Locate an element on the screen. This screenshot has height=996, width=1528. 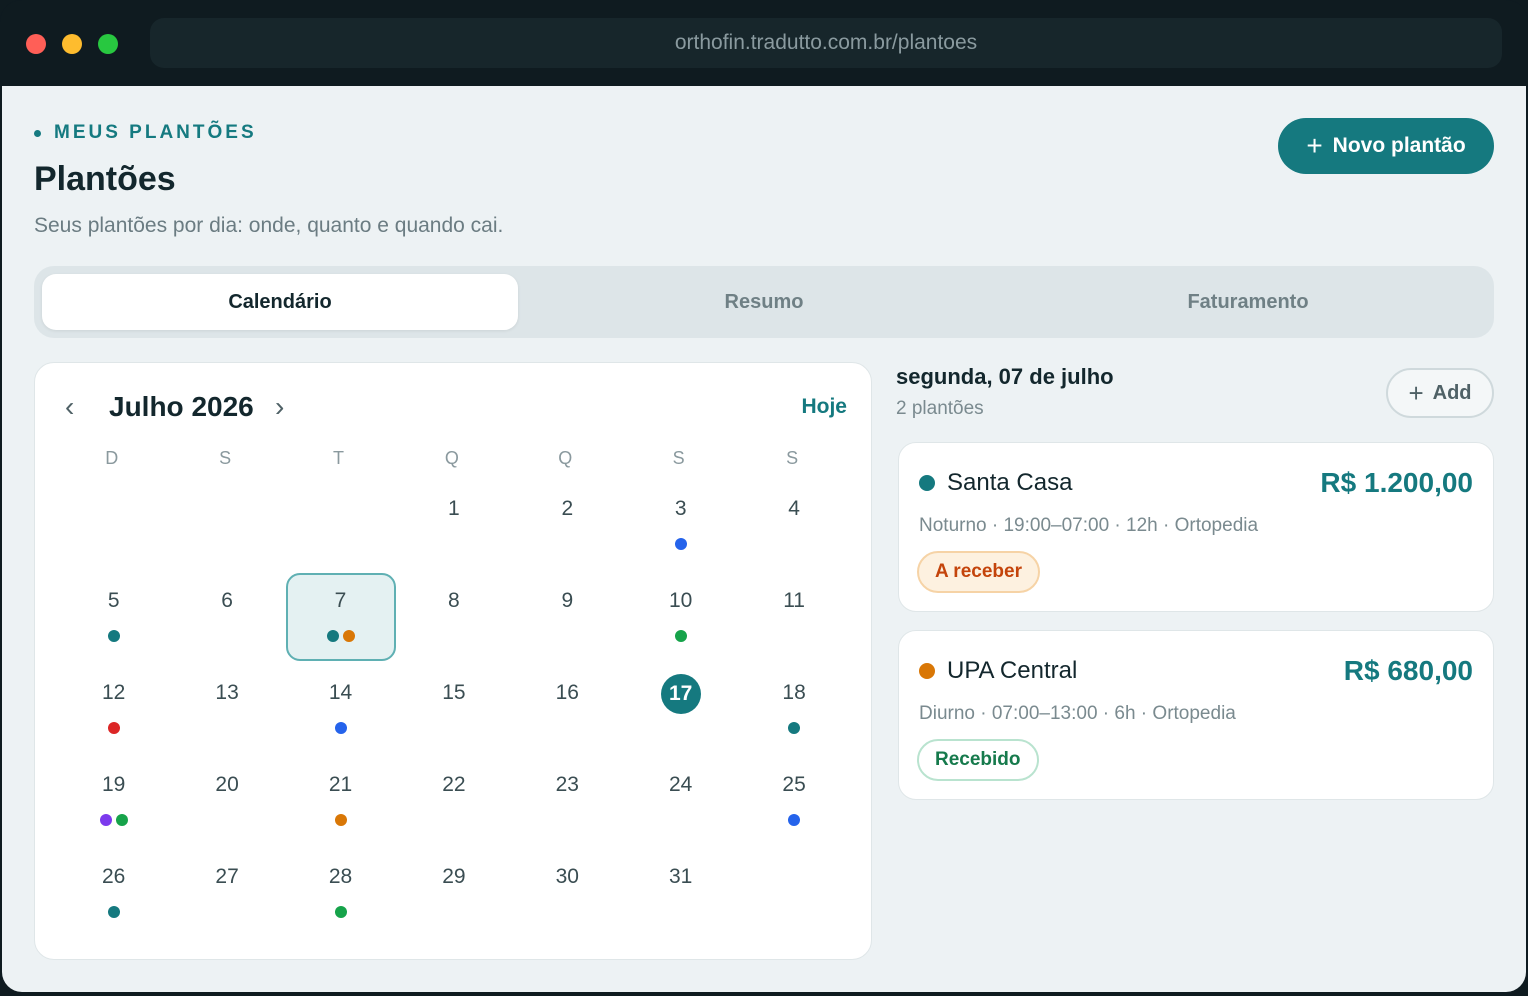
calendar-day: 28 is located at coordinates (341, 894).